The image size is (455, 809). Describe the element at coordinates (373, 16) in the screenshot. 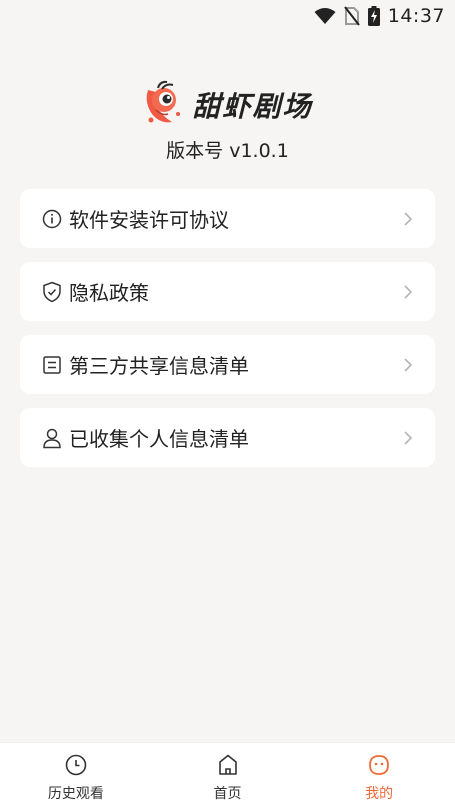

I see `battery-charging-icon` at that location.